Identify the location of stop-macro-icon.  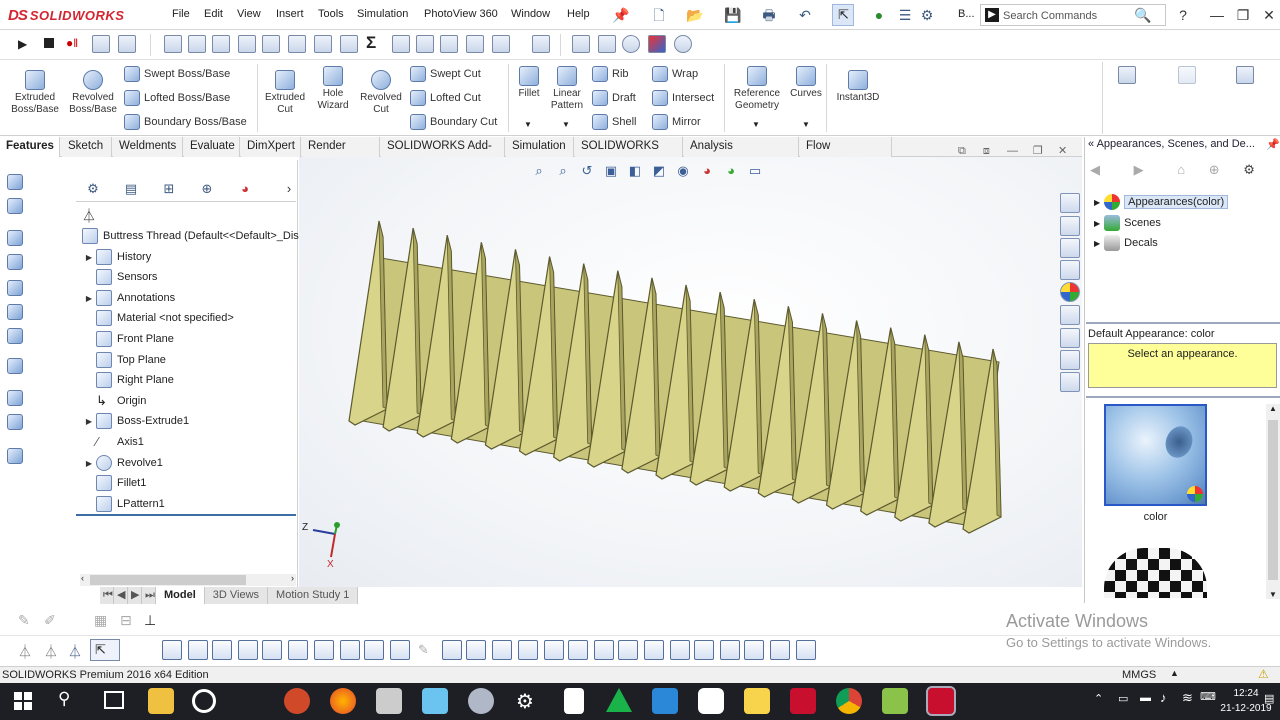
(49, 43).